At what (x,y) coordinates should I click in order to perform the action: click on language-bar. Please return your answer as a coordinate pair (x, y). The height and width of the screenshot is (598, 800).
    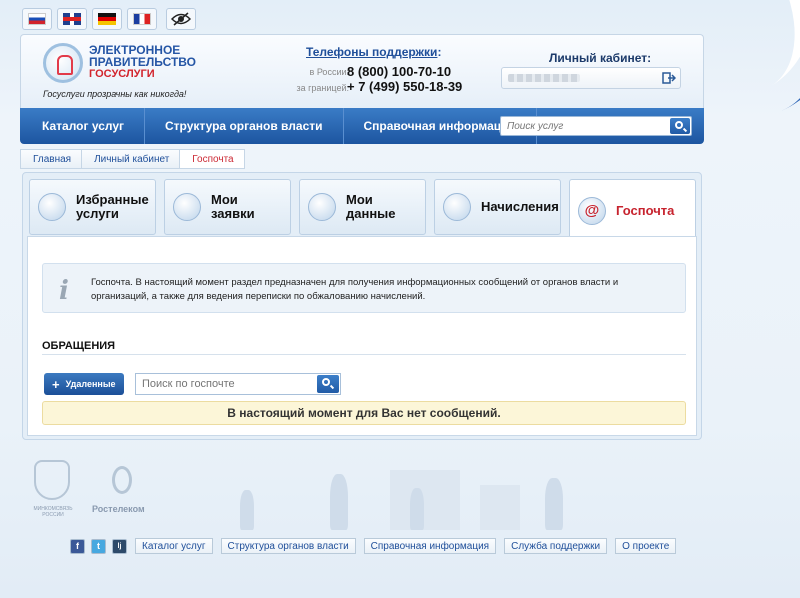
    Looking at the image, I should click on (109, 19).